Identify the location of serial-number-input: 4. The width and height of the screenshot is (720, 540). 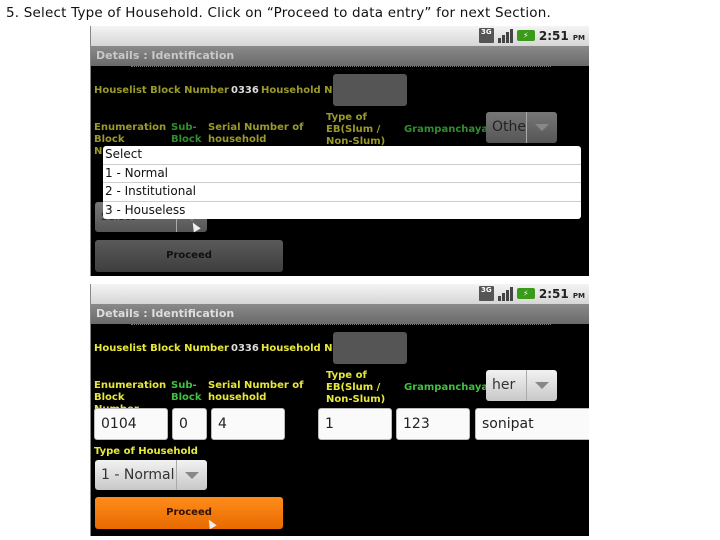
(248, 424).